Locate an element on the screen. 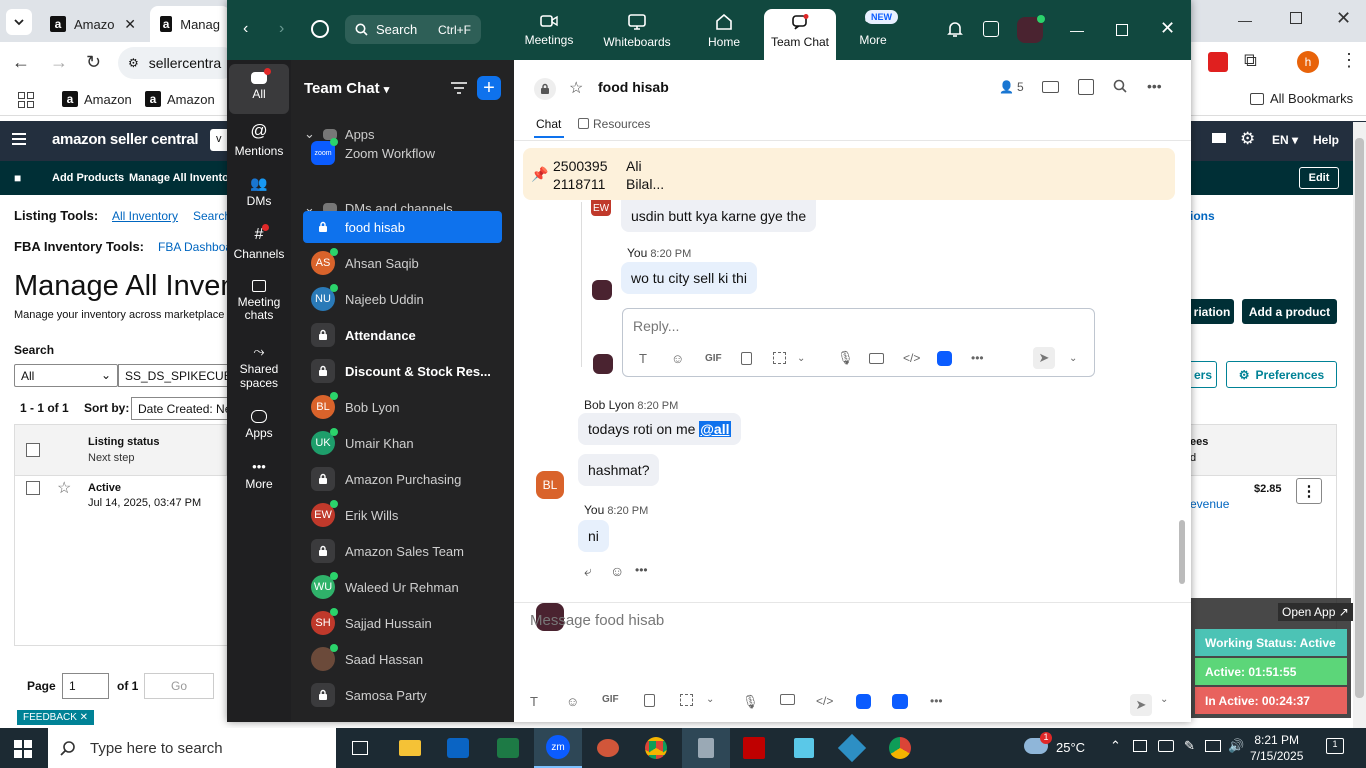  history-icon is located at coordinates (320, 29).